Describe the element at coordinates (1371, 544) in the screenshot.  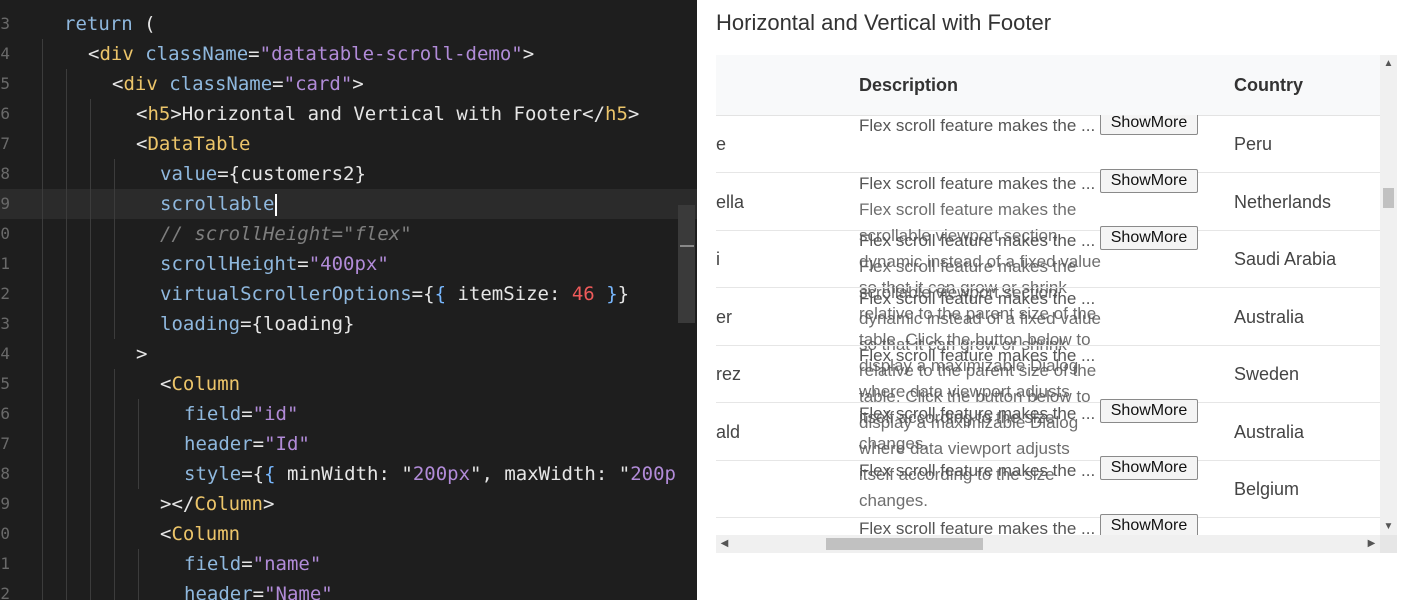
I see `scroll-right-icon: ▶` at that location.